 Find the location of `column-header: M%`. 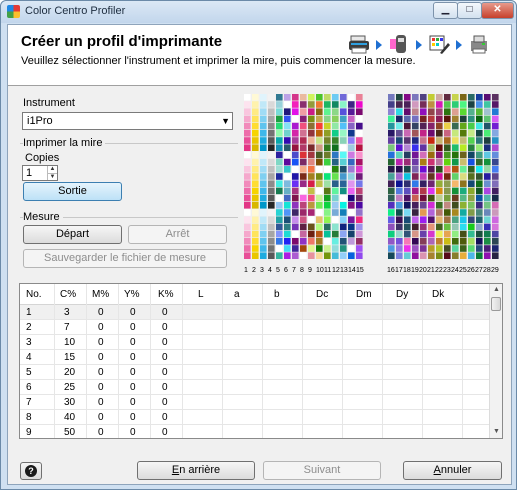

column-header: M% is located at coordinates (100, 294).